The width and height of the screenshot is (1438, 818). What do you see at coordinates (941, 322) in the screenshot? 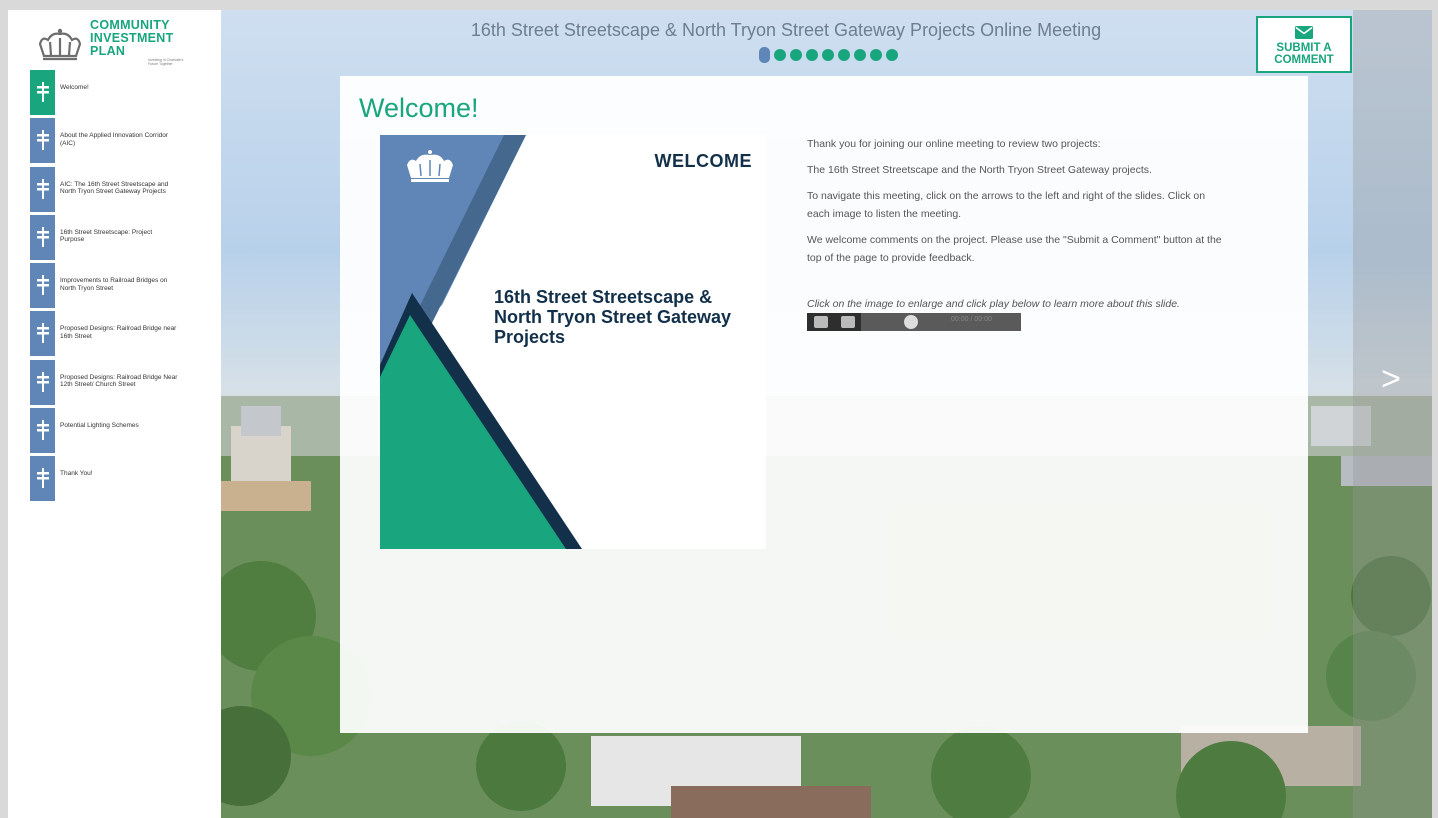
I see `audio-seek-bar: 00:00 / 00:00` at bounding box center [941, 322].